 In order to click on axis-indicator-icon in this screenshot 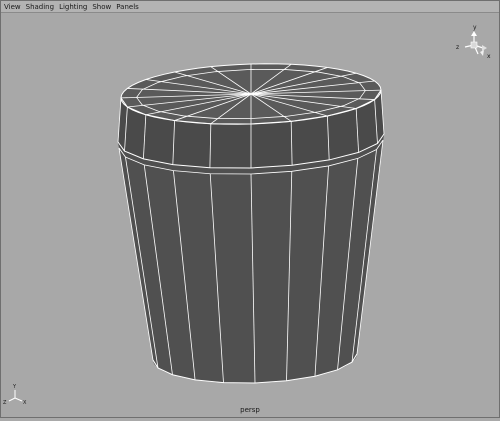, I will do `click(15, 396)`.